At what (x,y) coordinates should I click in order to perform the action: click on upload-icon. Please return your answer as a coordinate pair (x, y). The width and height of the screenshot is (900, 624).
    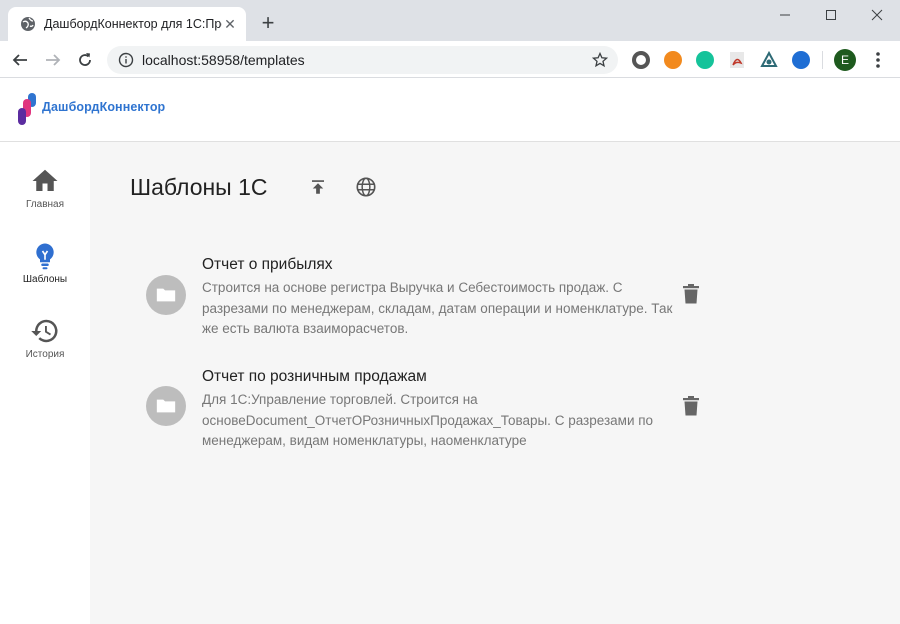
    Looking at the image, I should click on (318, 187).